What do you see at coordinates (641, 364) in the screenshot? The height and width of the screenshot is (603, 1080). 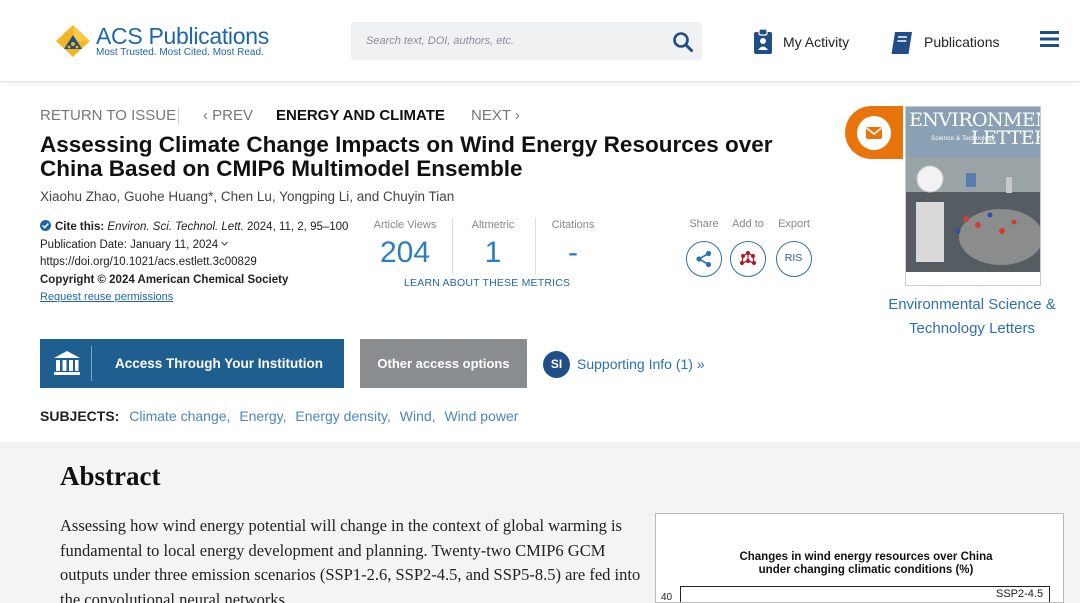 I see `supporting-info-label: Supporting Info (1) »` at bounding box center [641, 364].